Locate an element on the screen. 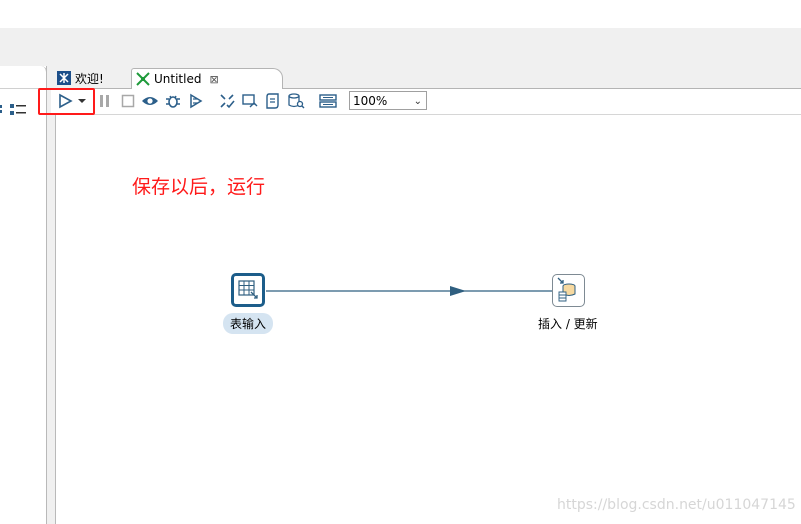 The height and width of the screenshot is (524, 801). verify-button is located at coordinates (227, 101).